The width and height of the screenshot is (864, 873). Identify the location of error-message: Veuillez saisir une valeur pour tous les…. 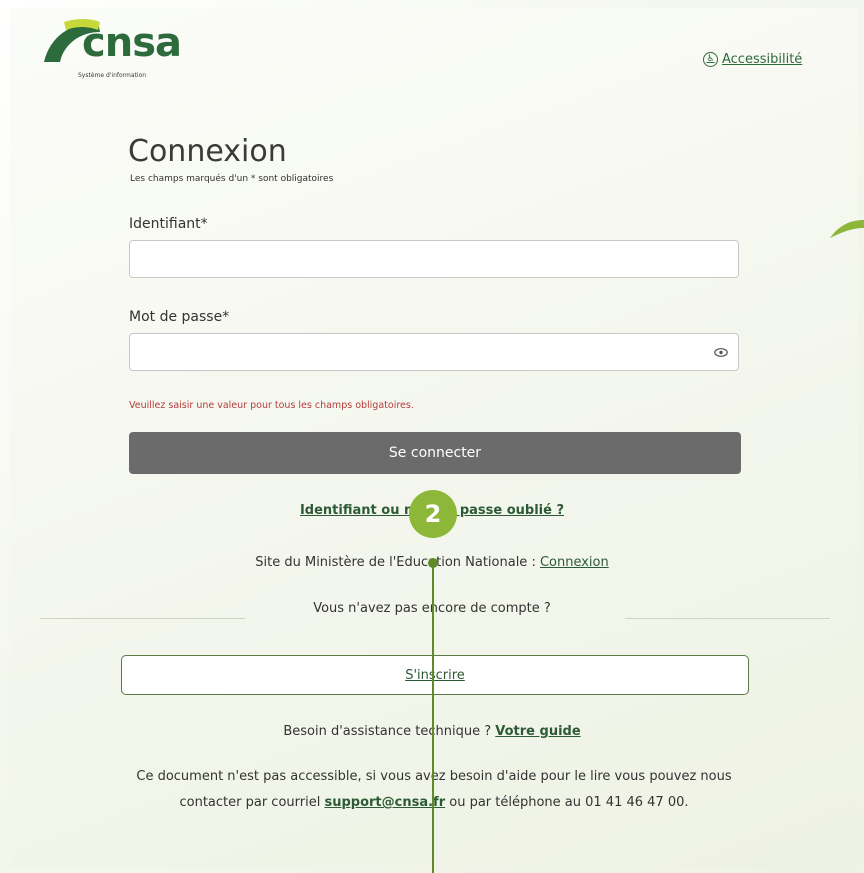
(271, 405).